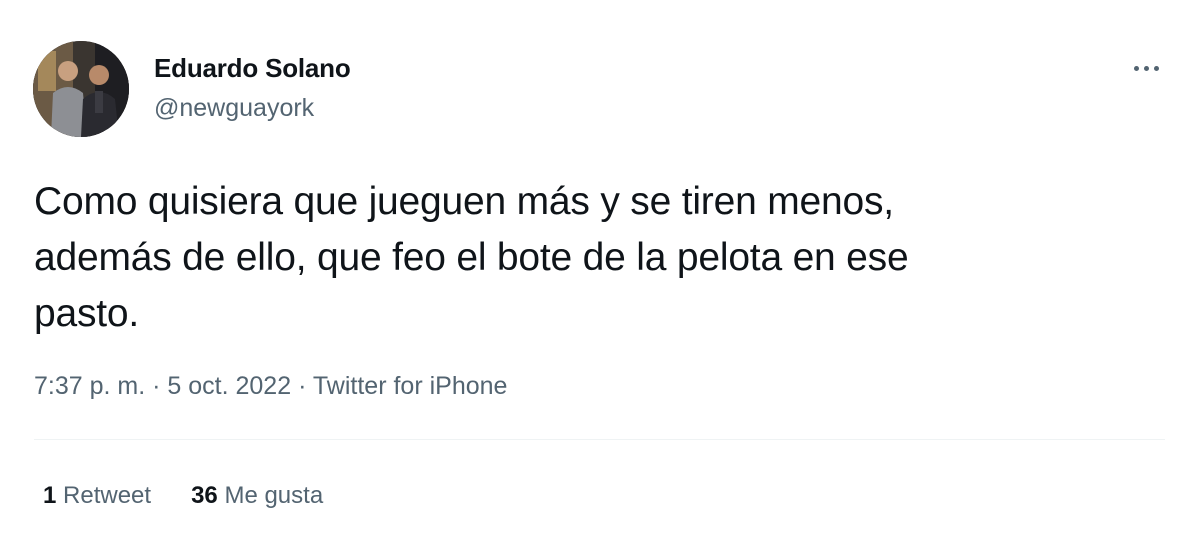  Describe the element at coordinates (274, 495) in the screenshot. I see `likes-label: Me gusta` at that location.